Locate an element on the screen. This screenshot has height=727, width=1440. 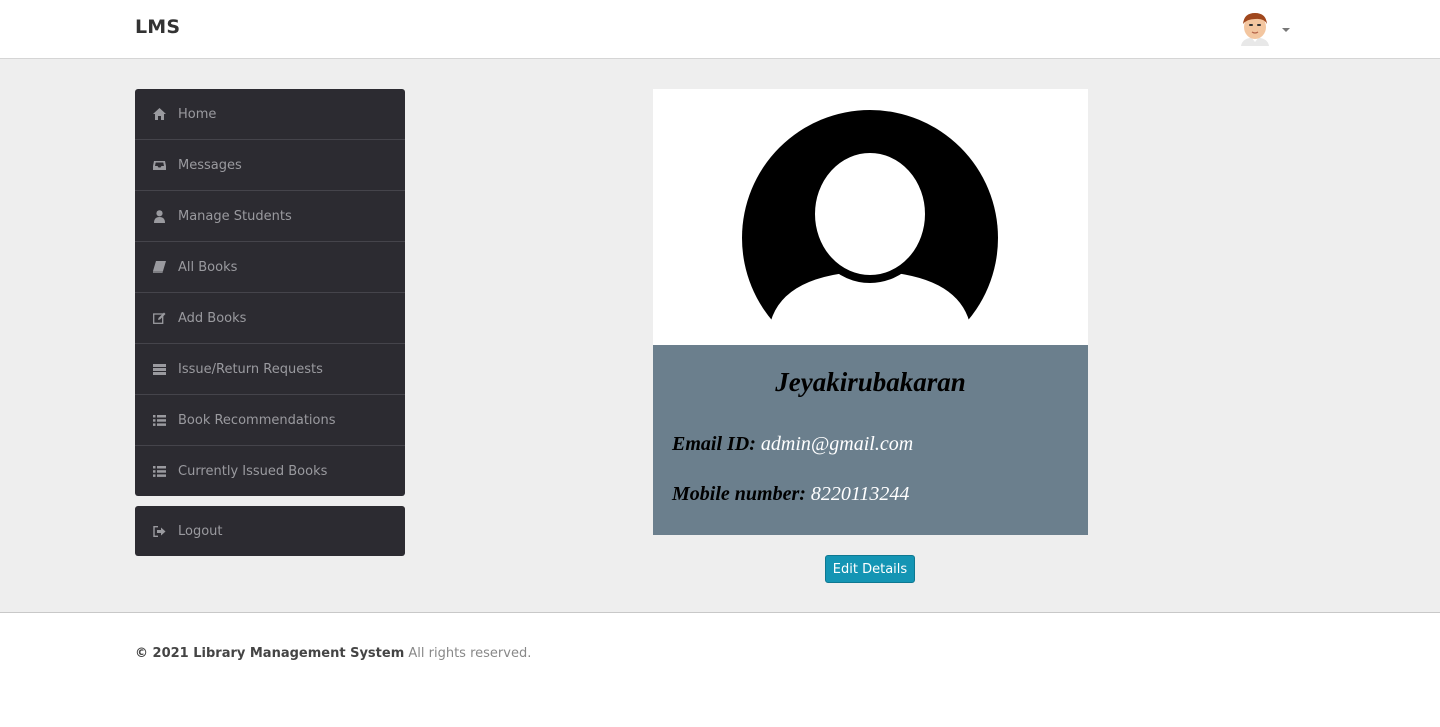
user-icon is located at coordinates (159, 216).